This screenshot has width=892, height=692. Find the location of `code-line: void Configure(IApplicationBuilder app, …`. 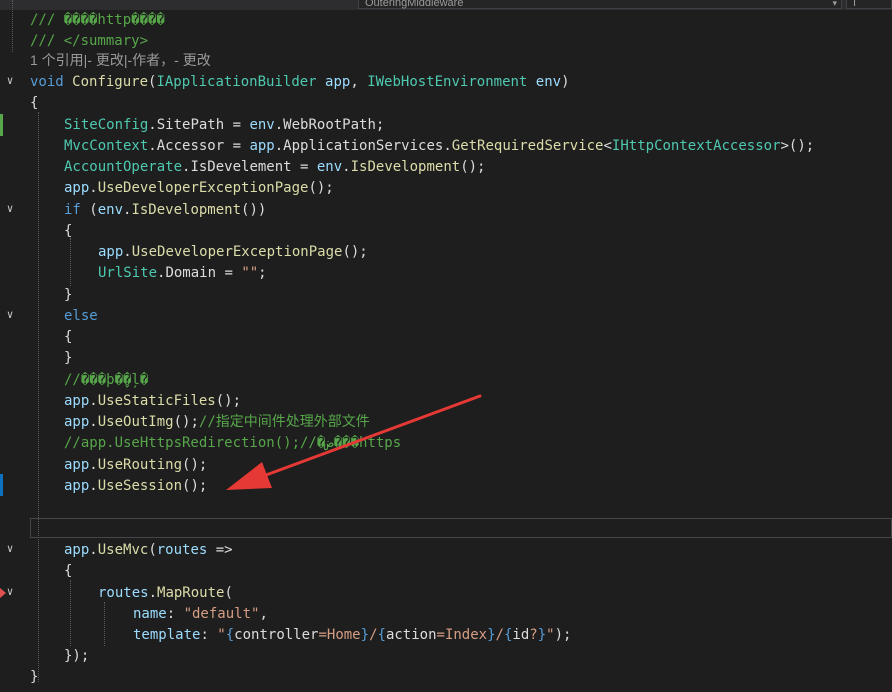

code-line: void Configure(IApplicationBuilder app, … is located at coordinates (300, 82).